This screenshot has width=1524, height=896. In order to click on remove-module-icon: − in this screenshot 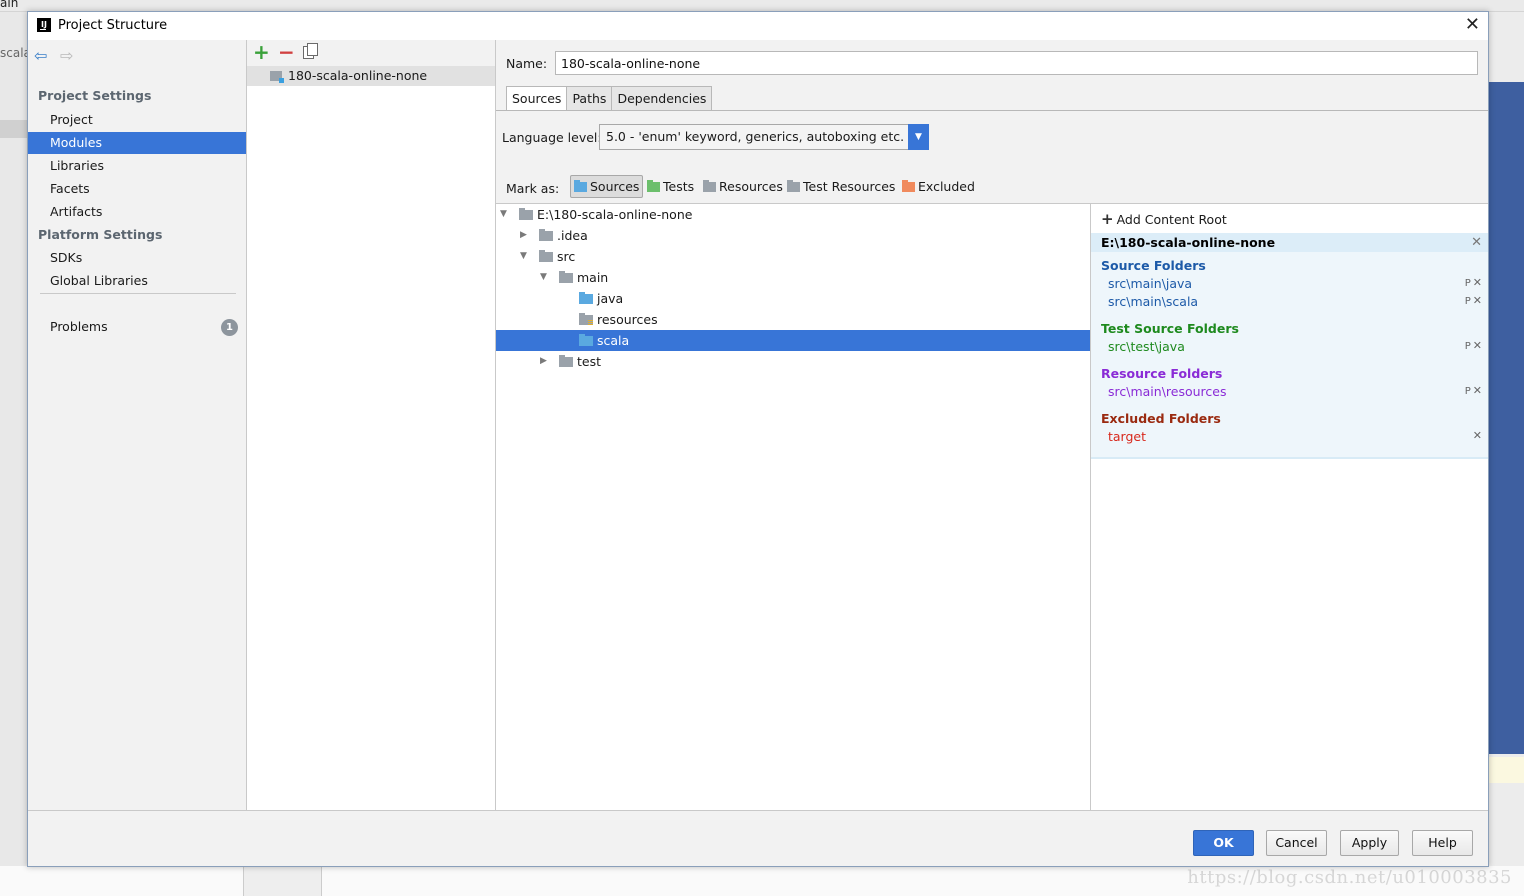, I will do `click(286, 52)`.